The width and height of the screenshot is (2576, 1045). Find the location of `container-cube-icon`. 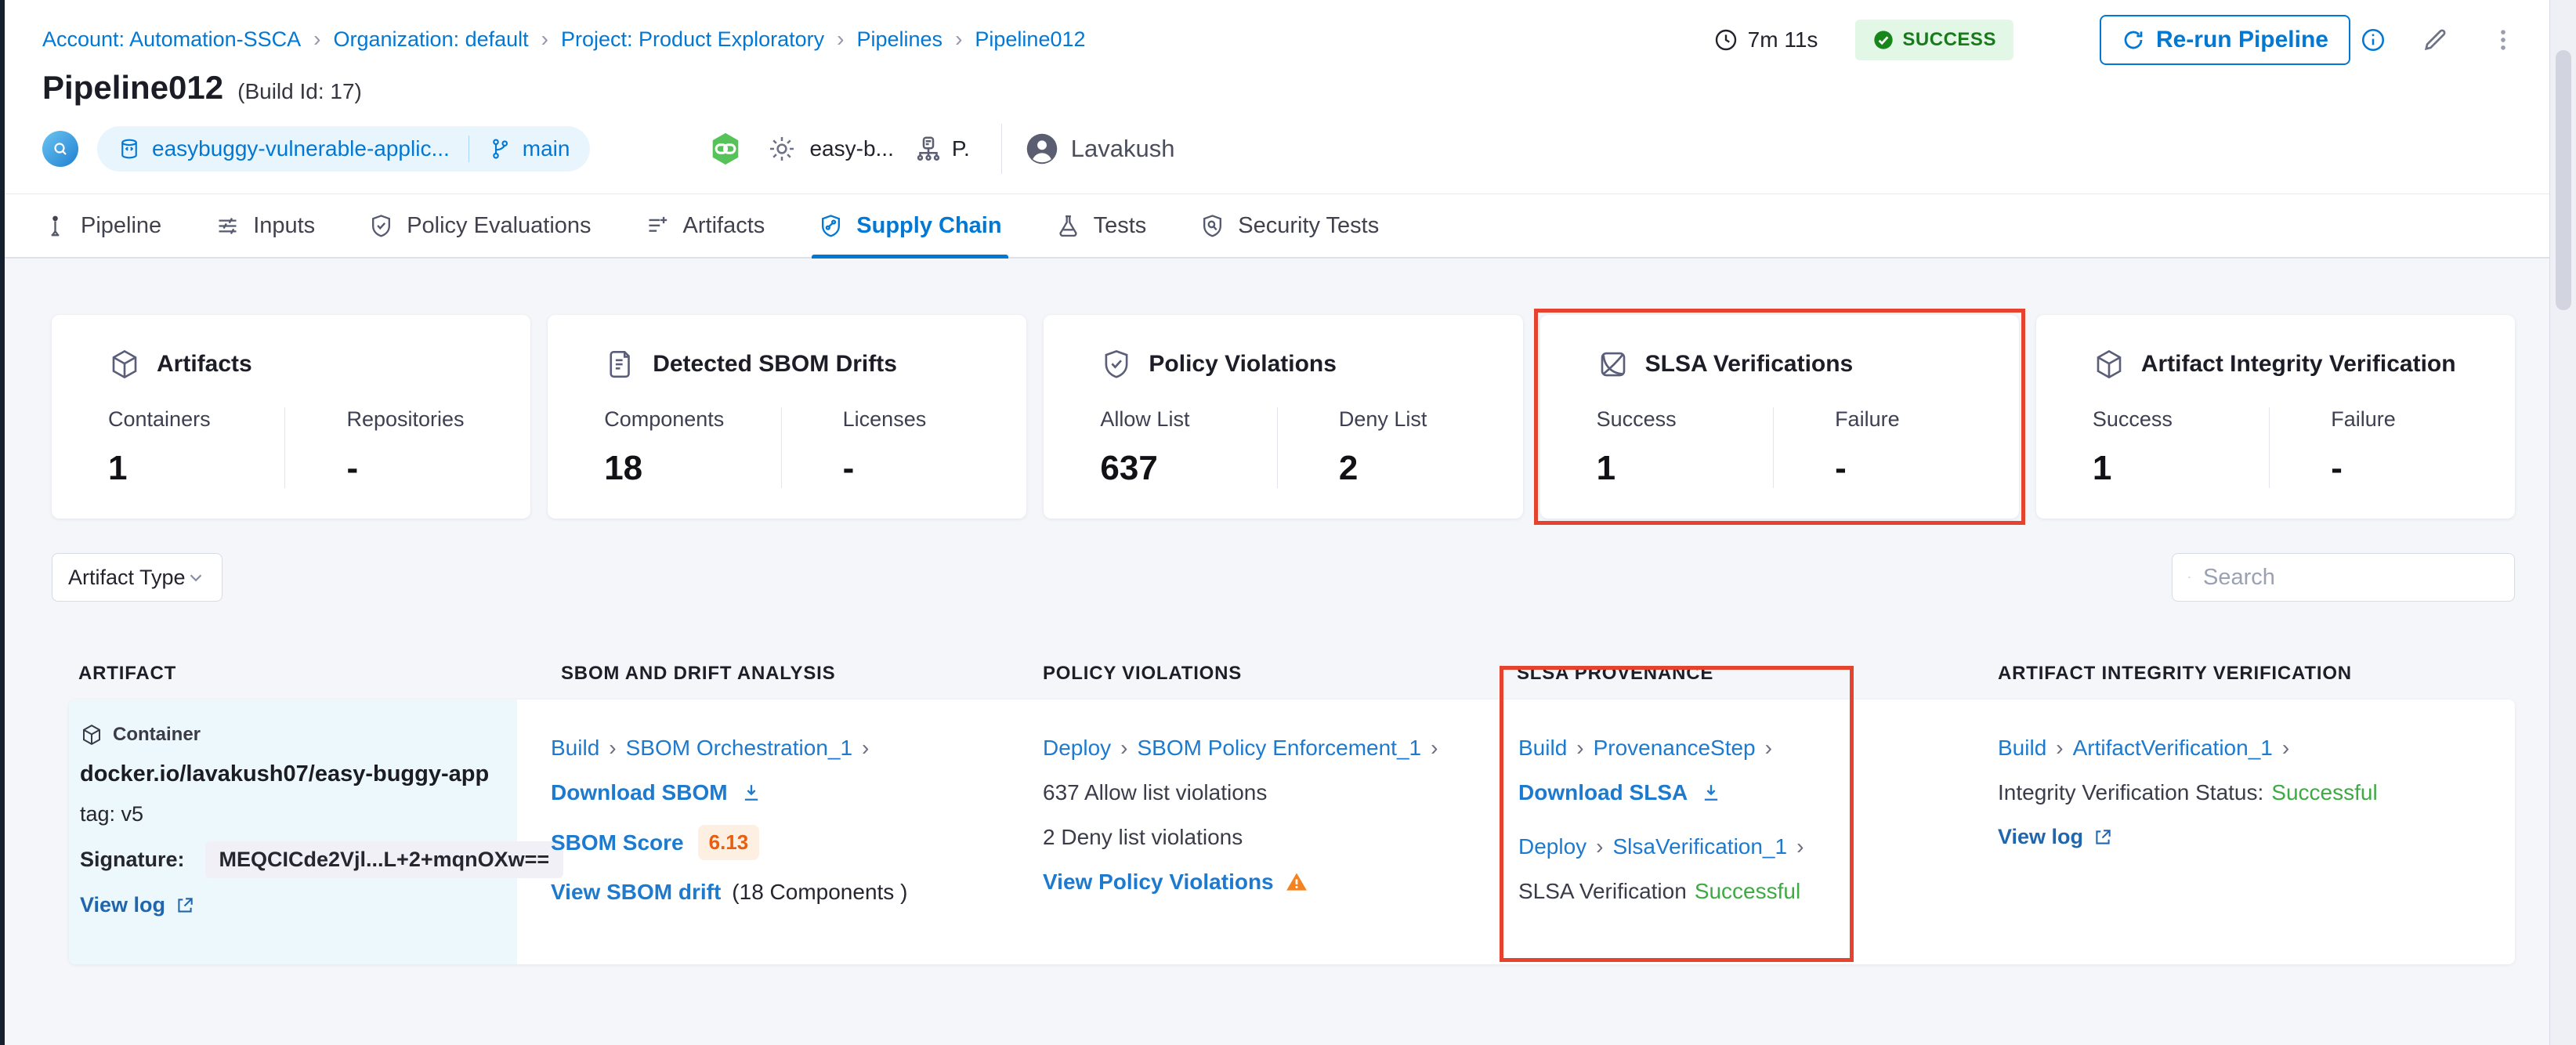

container-cube-icon is located at coordinates (92, 735).